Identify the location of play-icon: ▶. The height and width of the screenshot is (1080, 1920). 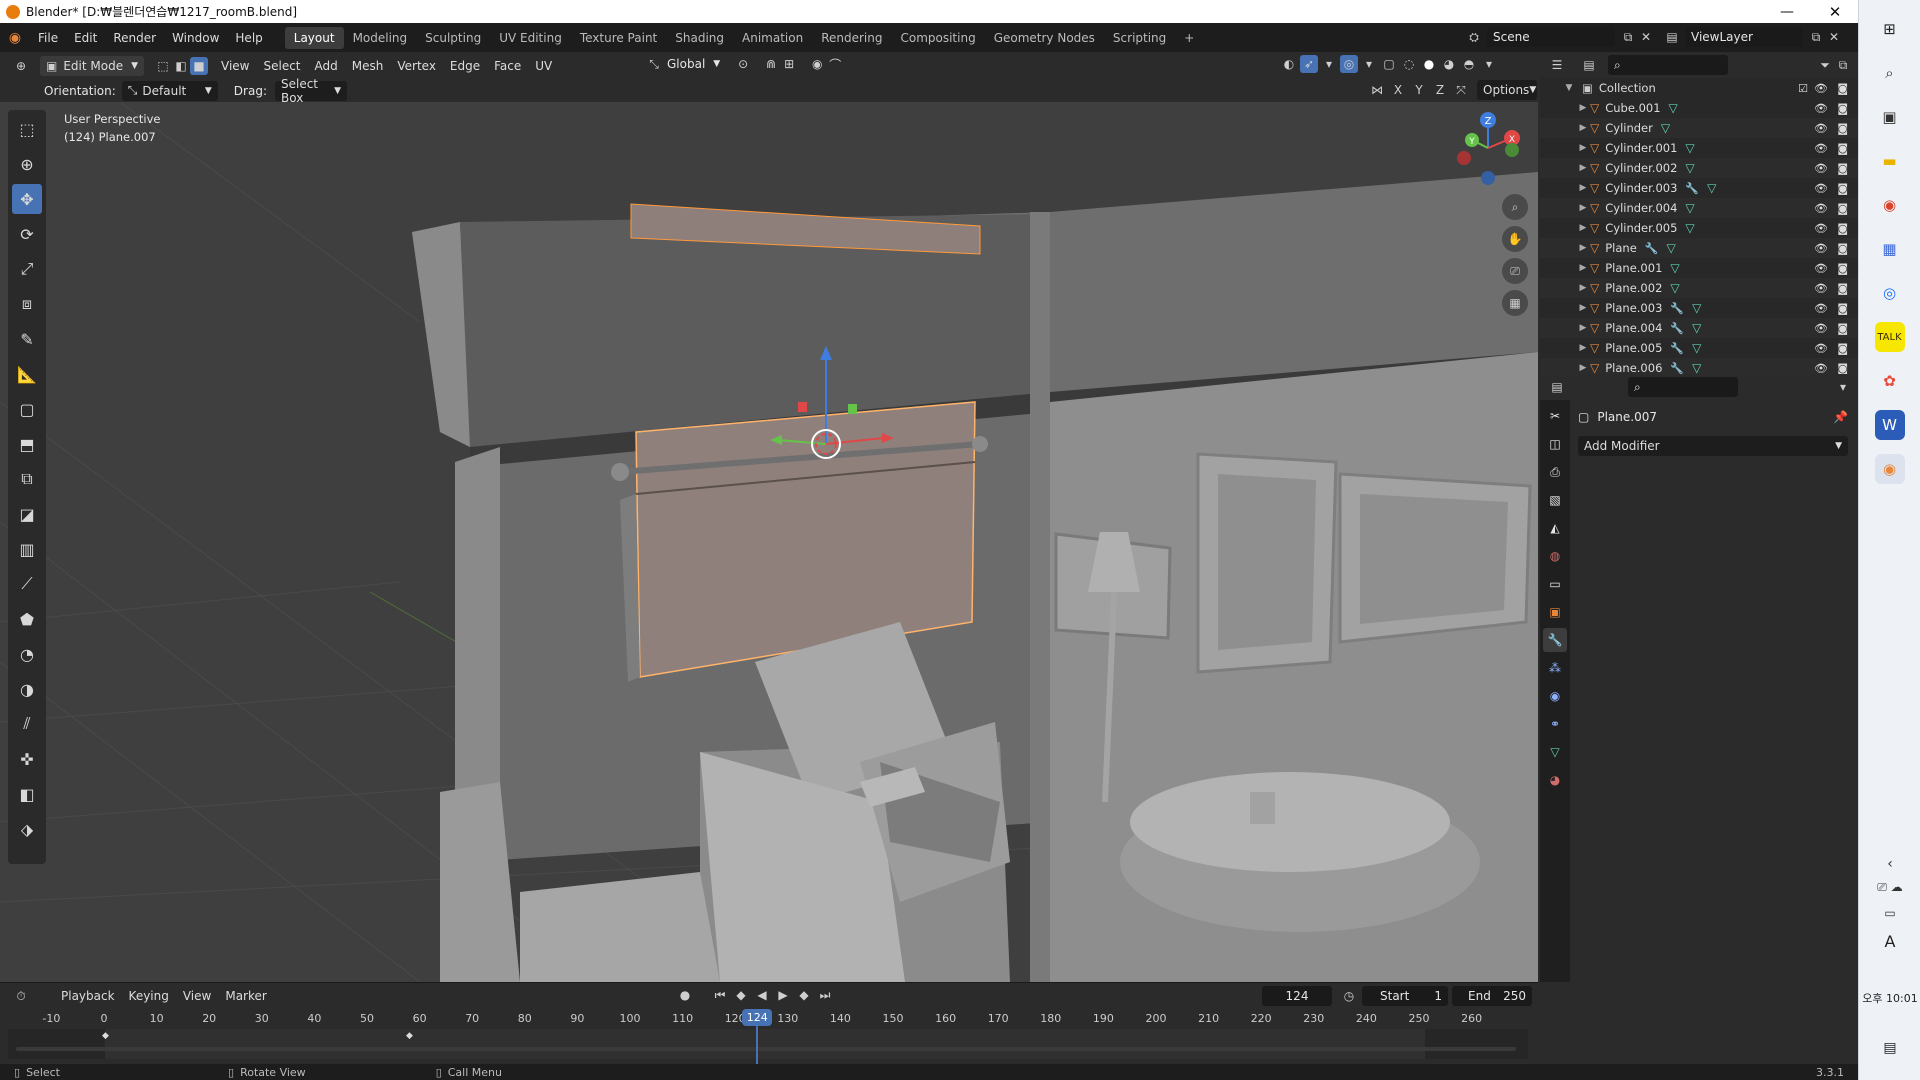
(783, 995).